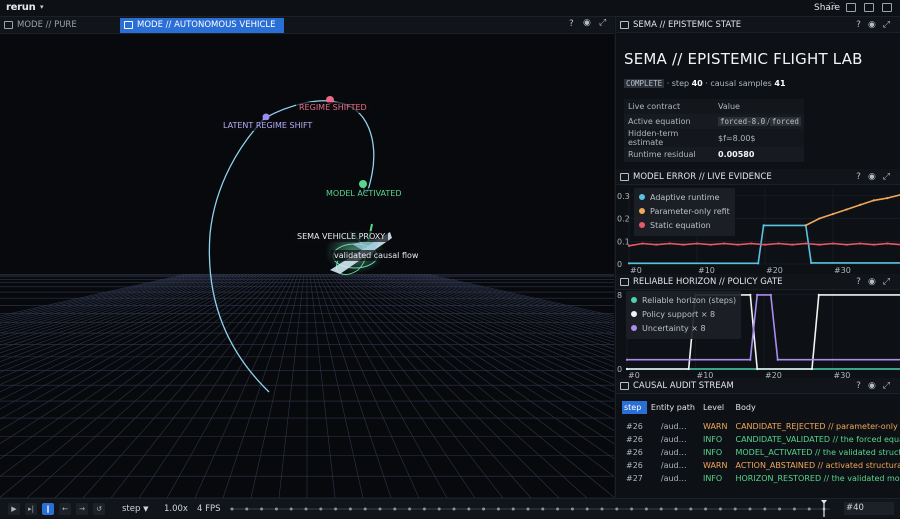 The width and height of the screenshot is (900, 519). I want to click on samples-label: · causal samples, so click(738, 83).